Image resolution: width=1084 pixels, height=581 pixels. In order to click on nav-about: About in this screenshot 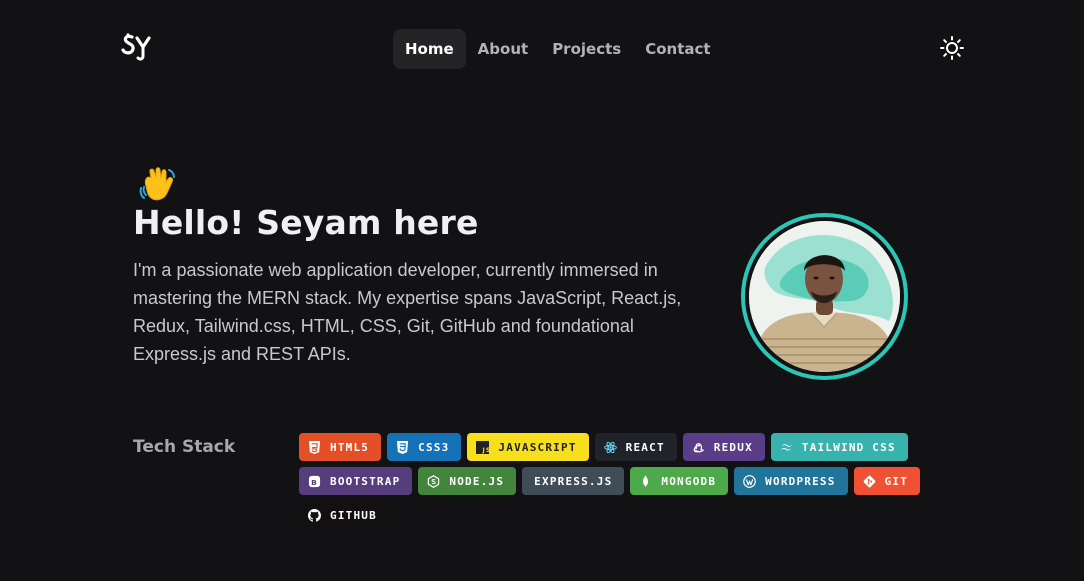, I will do `click(503, 49)`.